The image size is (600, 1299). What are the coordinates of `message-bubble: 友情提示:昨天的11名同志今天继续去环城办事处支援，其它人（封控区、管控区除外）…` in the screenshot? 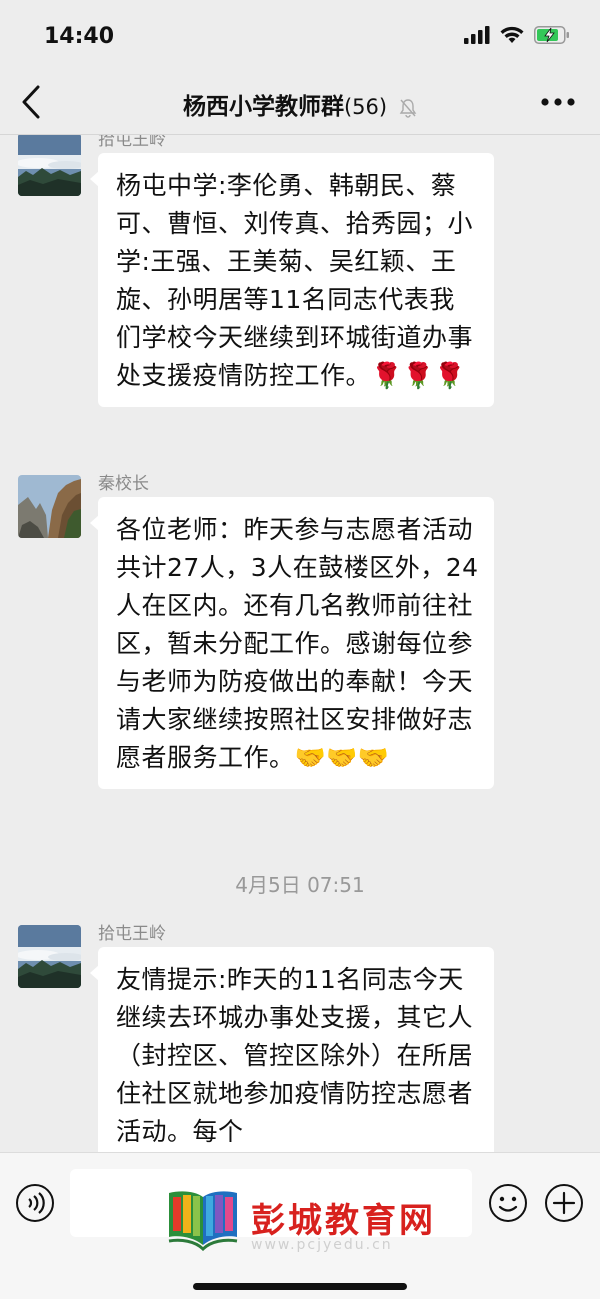 It's located at (292, 1049).